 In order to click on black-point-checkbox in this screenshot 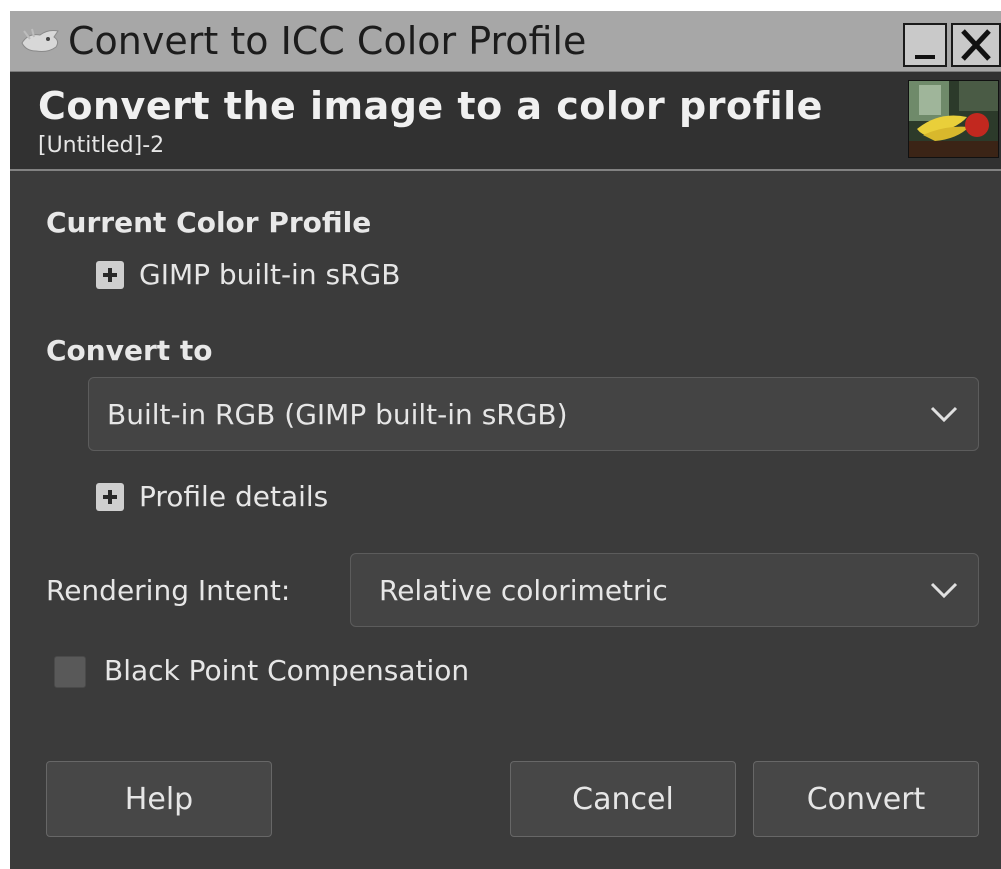, I will do `click(70, 672)`.